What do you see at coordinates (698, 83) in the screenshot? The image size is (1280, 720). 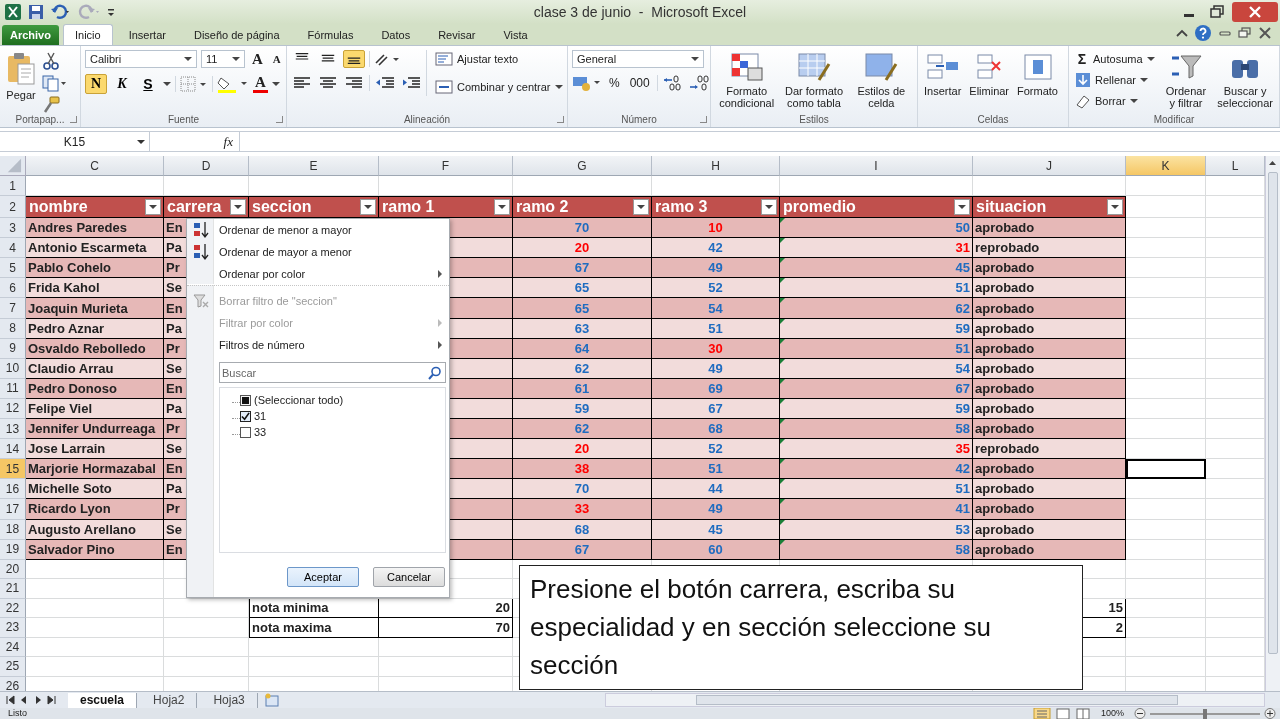 I see `decrease-decimal-icon` at bounding box center [698, 83].